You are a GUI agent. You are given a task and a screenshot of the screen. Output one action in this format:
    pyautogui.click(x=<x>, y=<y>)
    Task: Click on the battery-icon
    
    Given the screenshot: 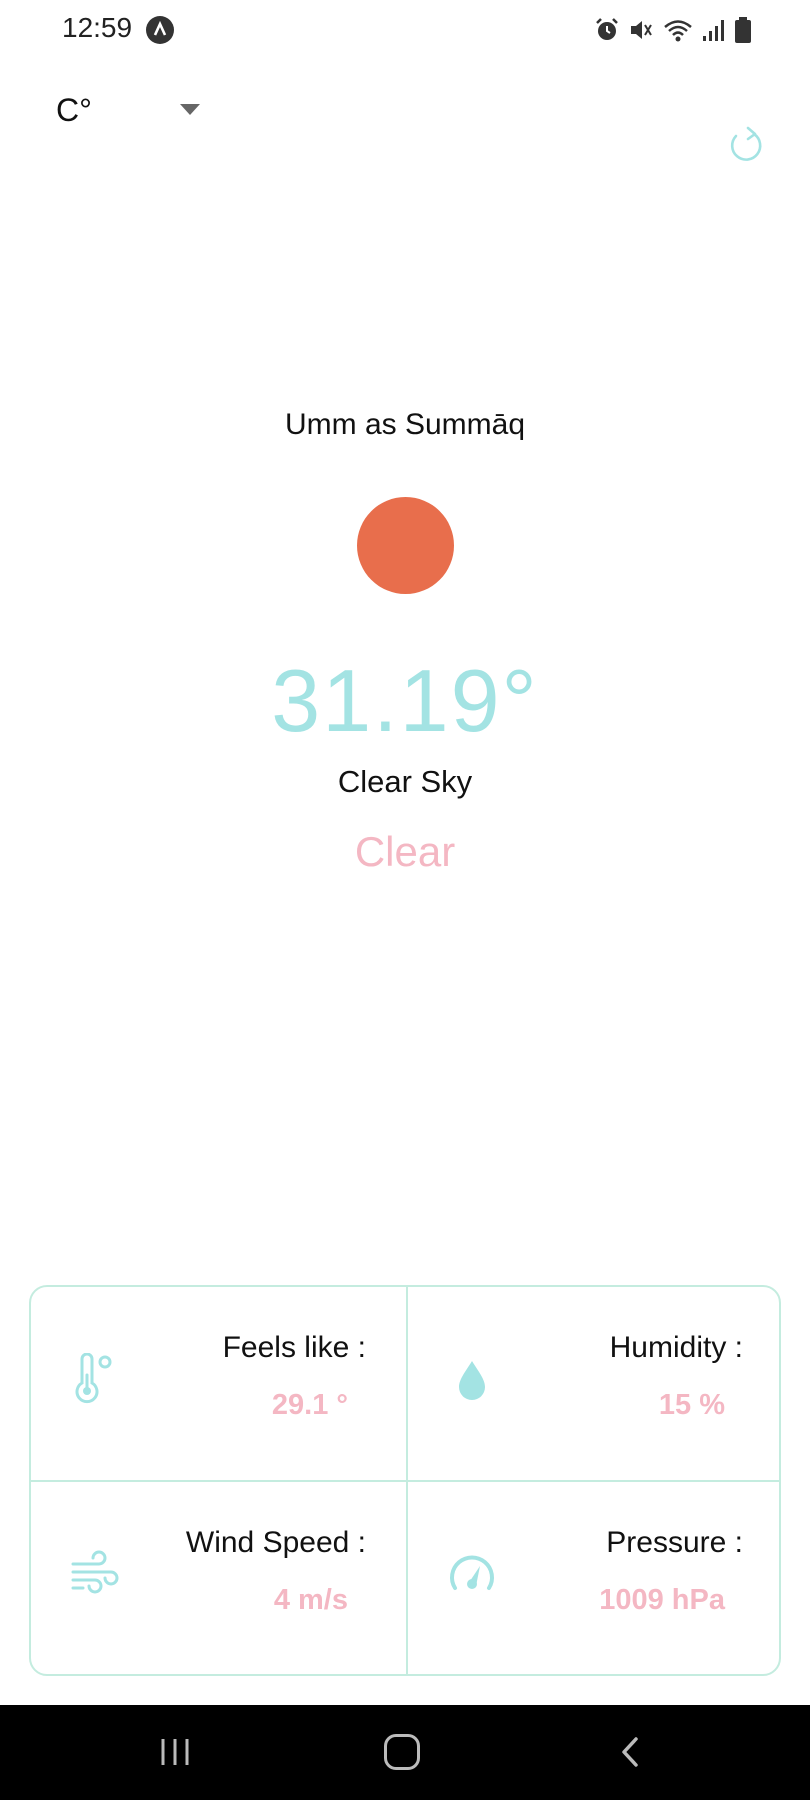 What is the action you would take?
    pyautogui.click(x=743, y=30)
    